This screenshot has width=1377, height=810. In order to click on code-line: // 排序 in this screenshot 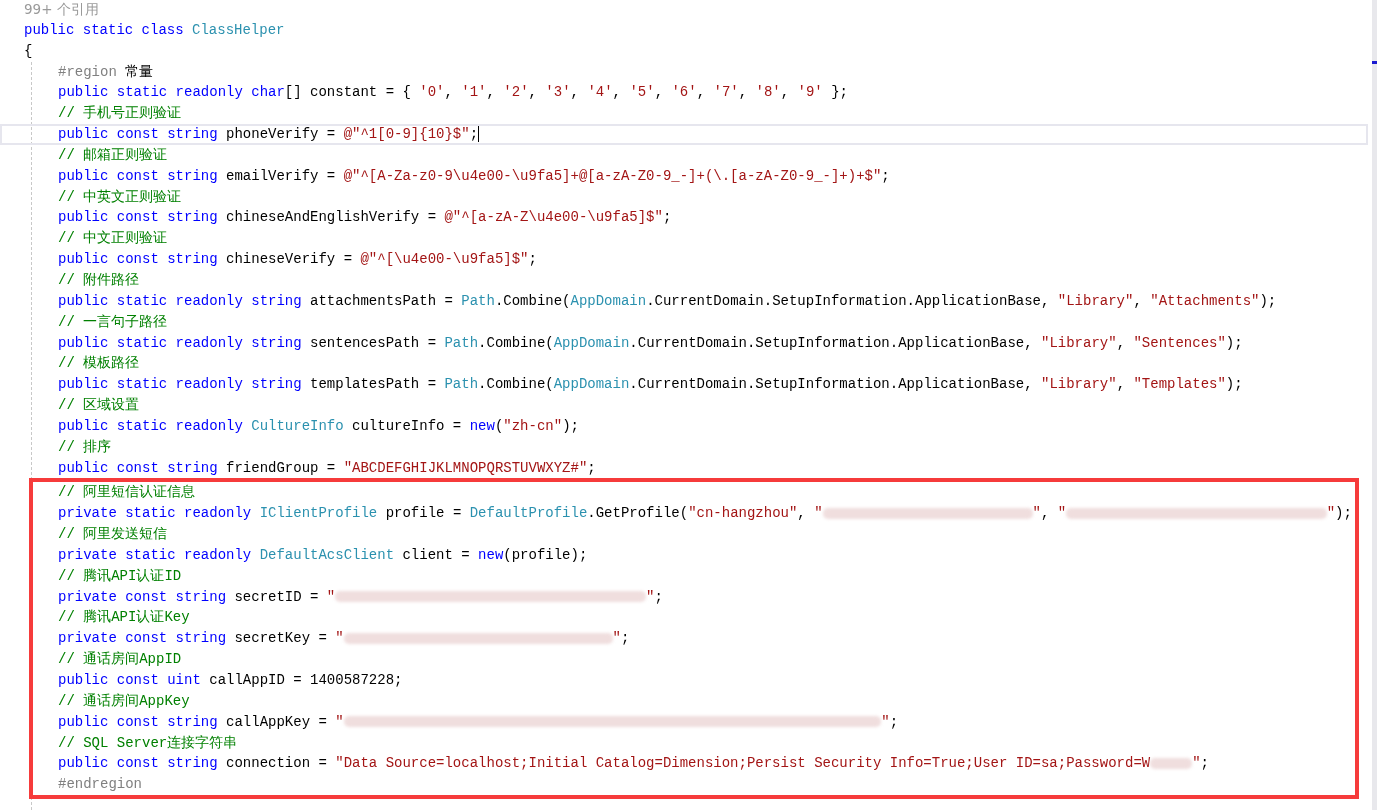, I will do `click(85, 447)`.